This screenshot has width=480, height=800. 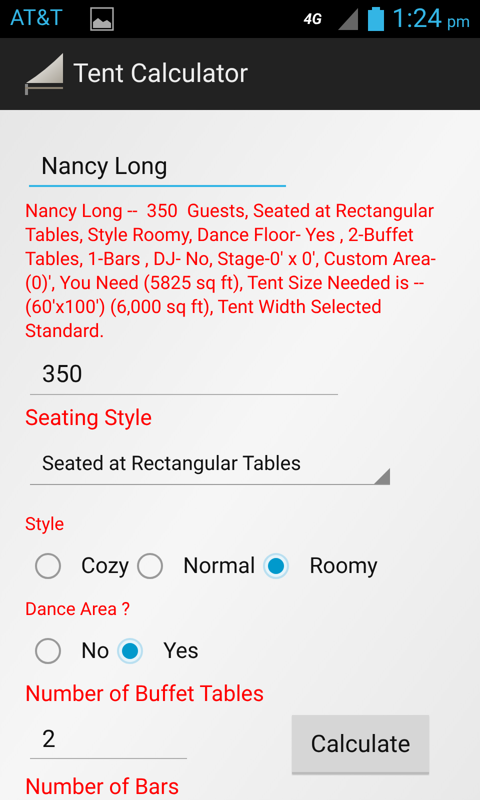 What do you see at coordinates (102, 787) in the screenshot?
I see `bars-label: Number of Bars` at bounding box center [102, 787].